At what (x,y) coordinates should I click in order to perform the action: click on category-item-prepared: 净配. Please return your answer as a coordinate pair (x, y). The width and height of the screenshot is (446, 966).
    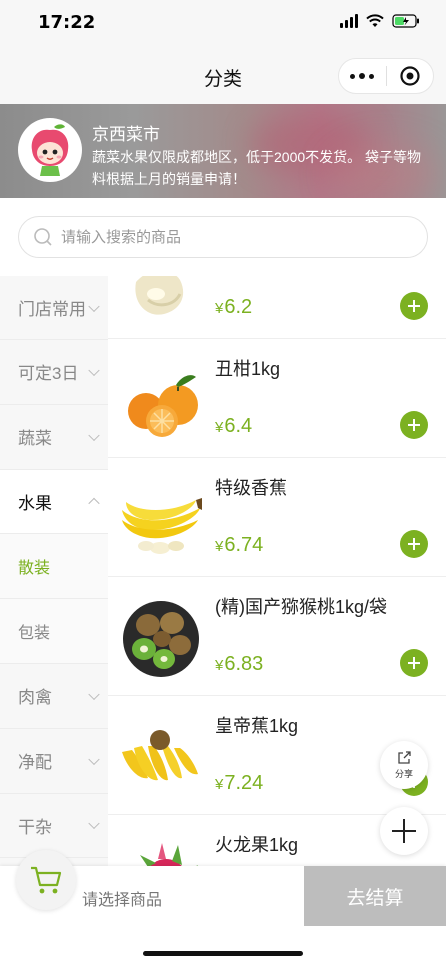
    Looking at the image, I should click on (54, 761).